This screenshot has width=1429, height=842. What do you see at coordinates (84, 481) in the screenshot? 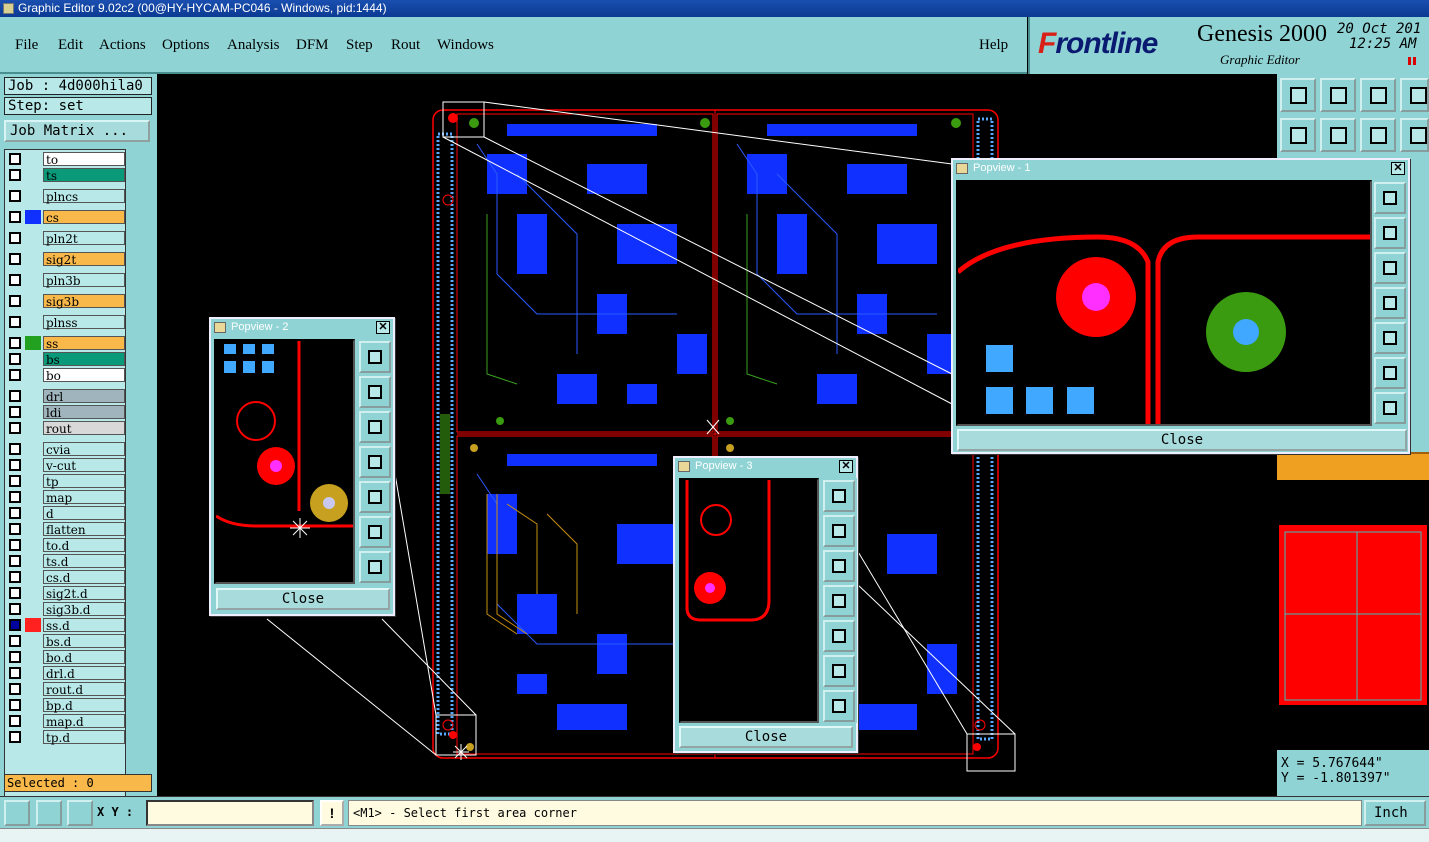
I see `layer-name: tp` at bounding box center [84, 481].